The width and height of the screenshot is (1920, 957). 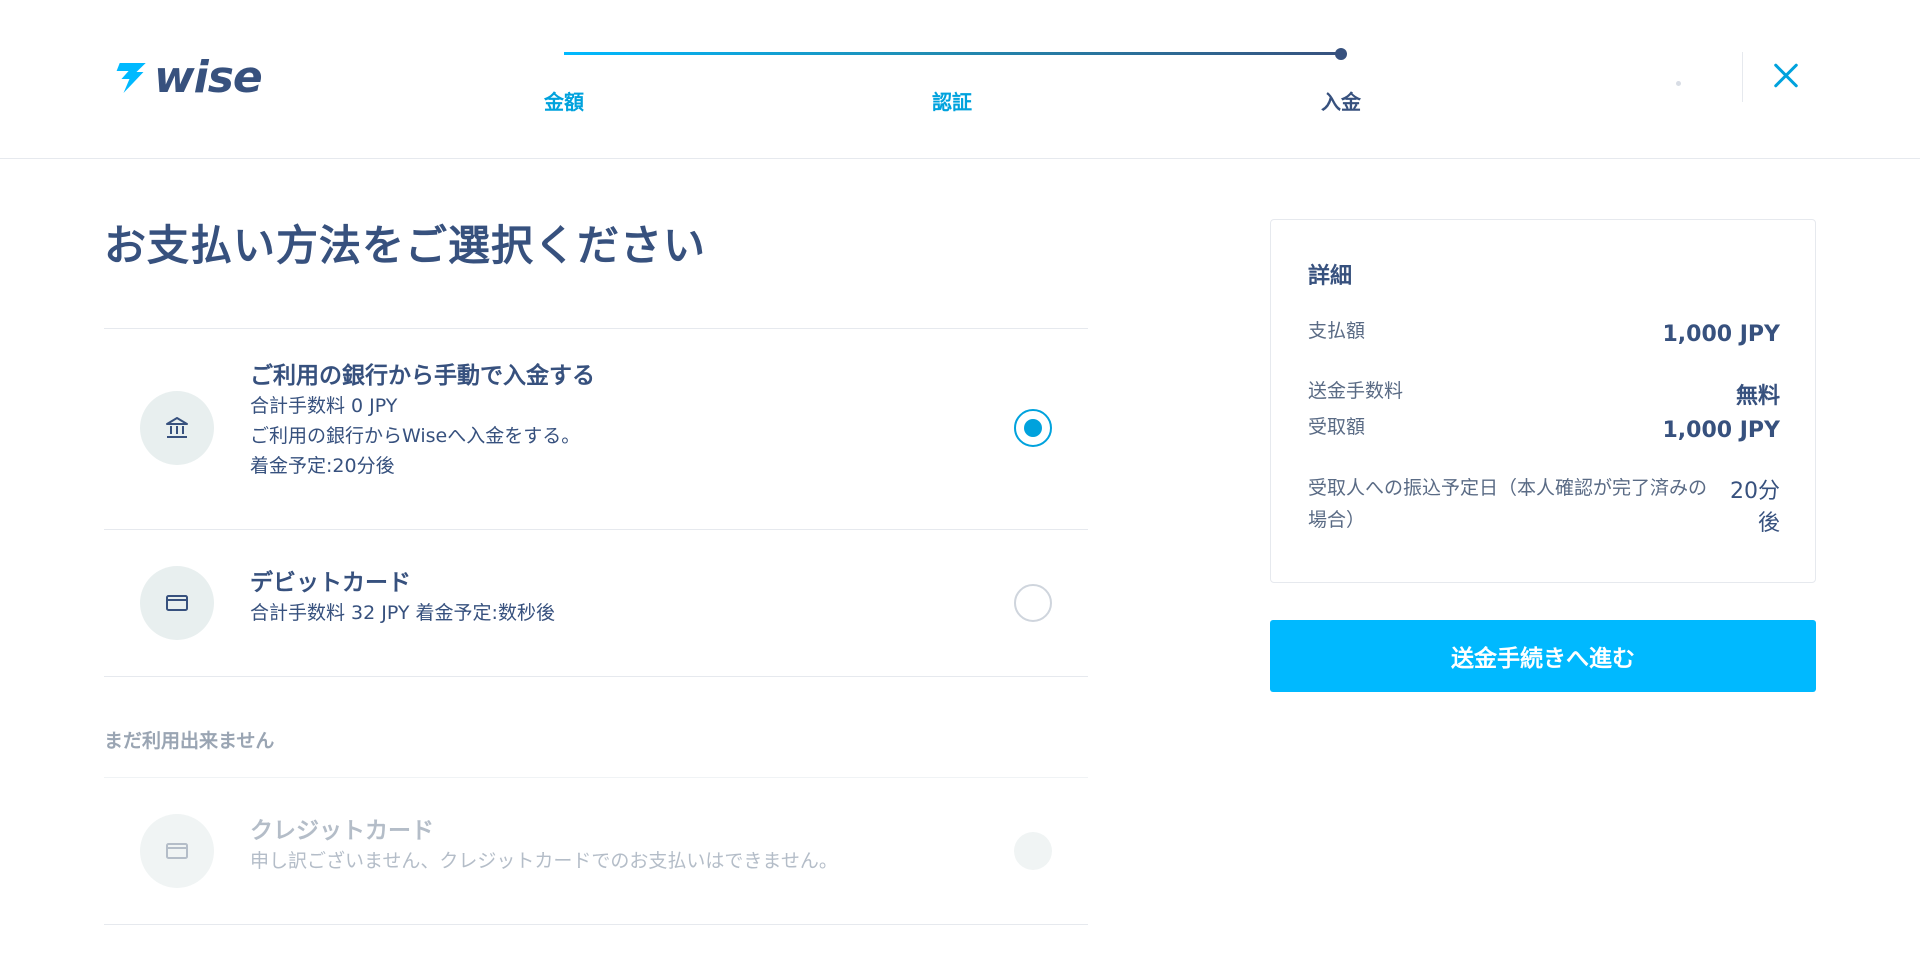 I want to click on detail-label: 送金手数料, so click(x=1356, y=391).